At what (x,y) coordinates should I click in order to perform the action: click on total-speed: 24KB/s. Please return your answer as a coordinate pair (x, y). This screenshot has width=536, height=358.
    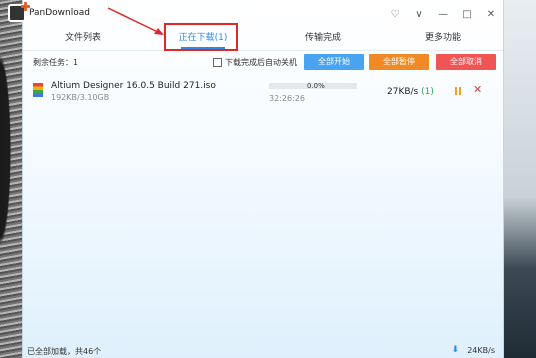
    Looking at the image, I should click on (481, 350).